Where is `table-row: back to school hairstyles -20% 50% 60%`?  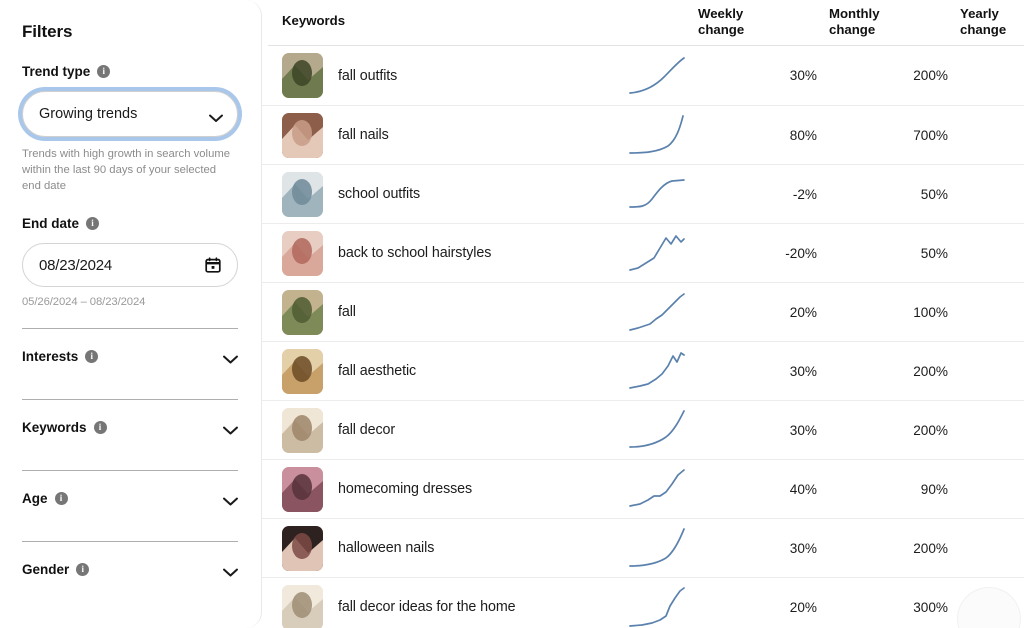 table-row: back to school hairstyles -20% 50% 60% is located at coordinates (643, 252).